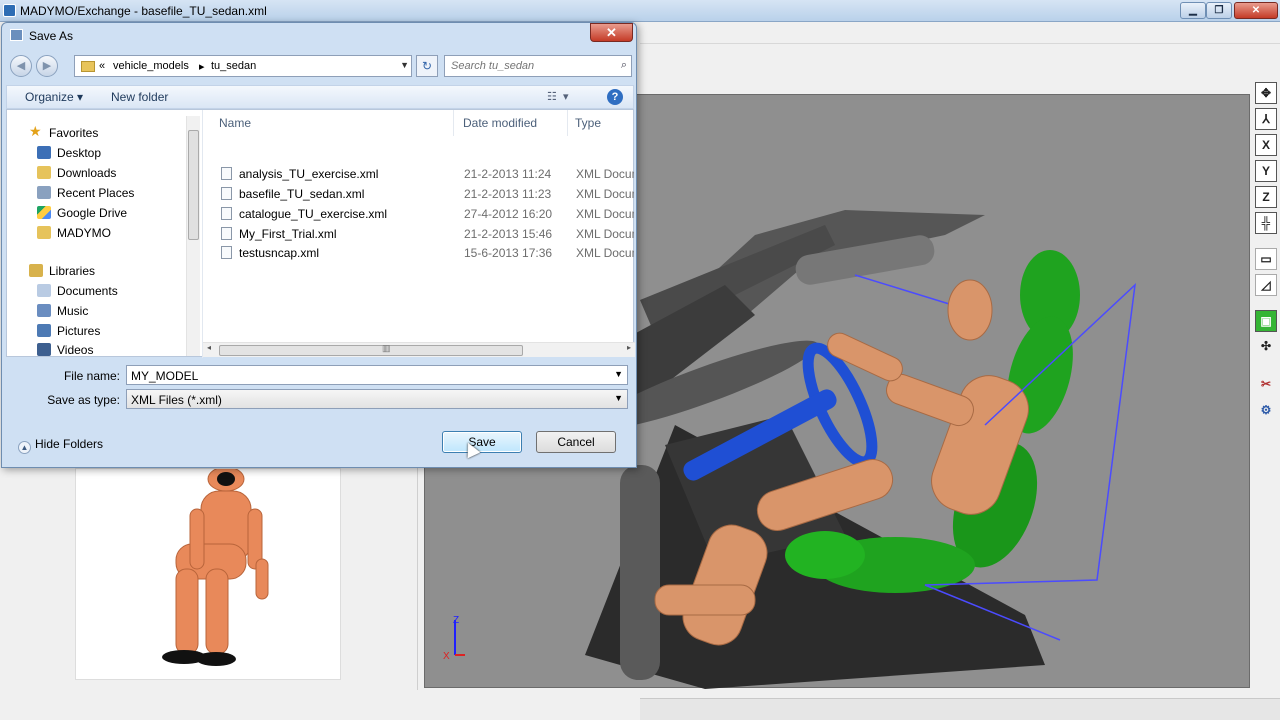  What do you see at coordinates (319, 35) in the screenshot?
I see `dialog-titlebar: Save As ✕` at bounding box center [319, 35].